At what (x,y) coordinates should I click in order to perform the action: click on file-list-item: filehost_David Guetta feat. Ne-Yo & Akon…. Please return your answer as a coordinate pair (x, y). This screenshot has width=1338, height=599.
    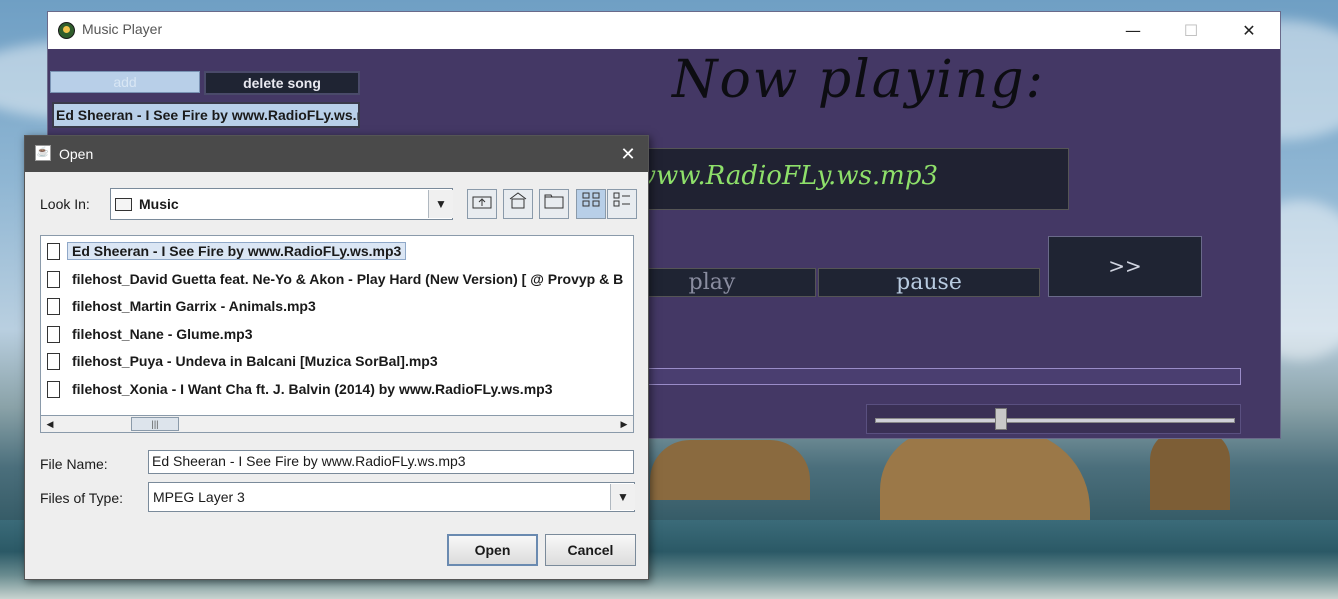
    Looking at the image, I should click on (335, 279).